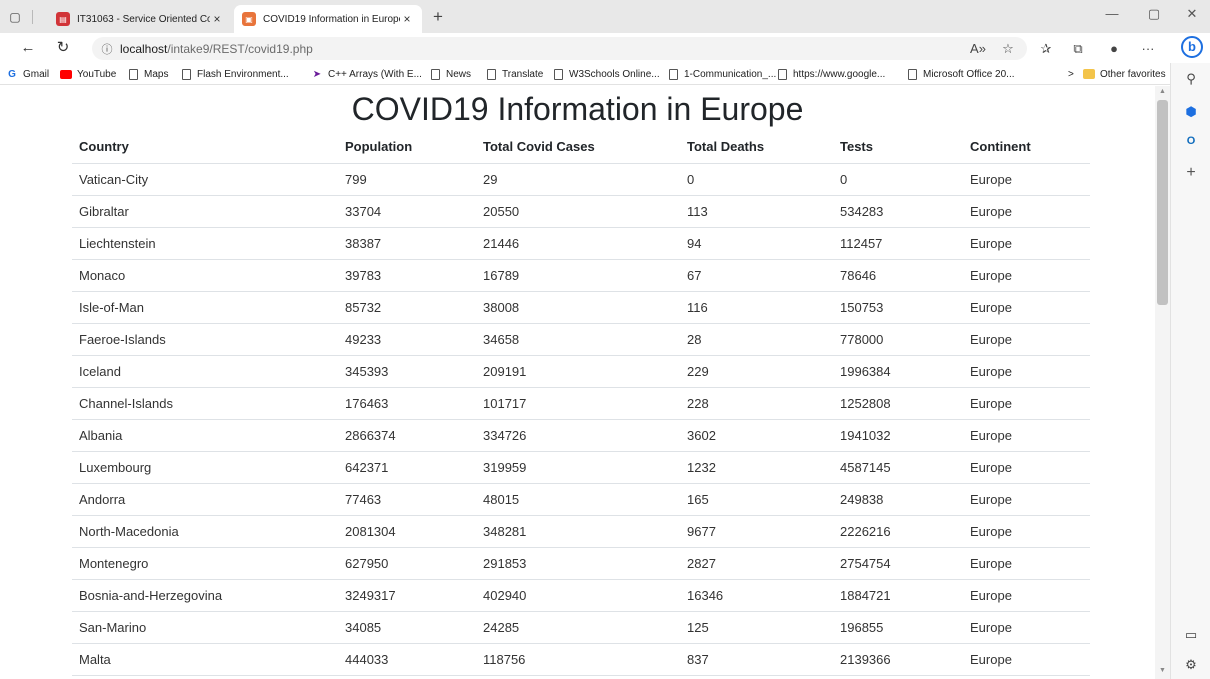 The image size is (1210, 679). Describe the element at coordinates (578, 403) in the screenshot. I see `cell-total-cases: 101717` at that location.